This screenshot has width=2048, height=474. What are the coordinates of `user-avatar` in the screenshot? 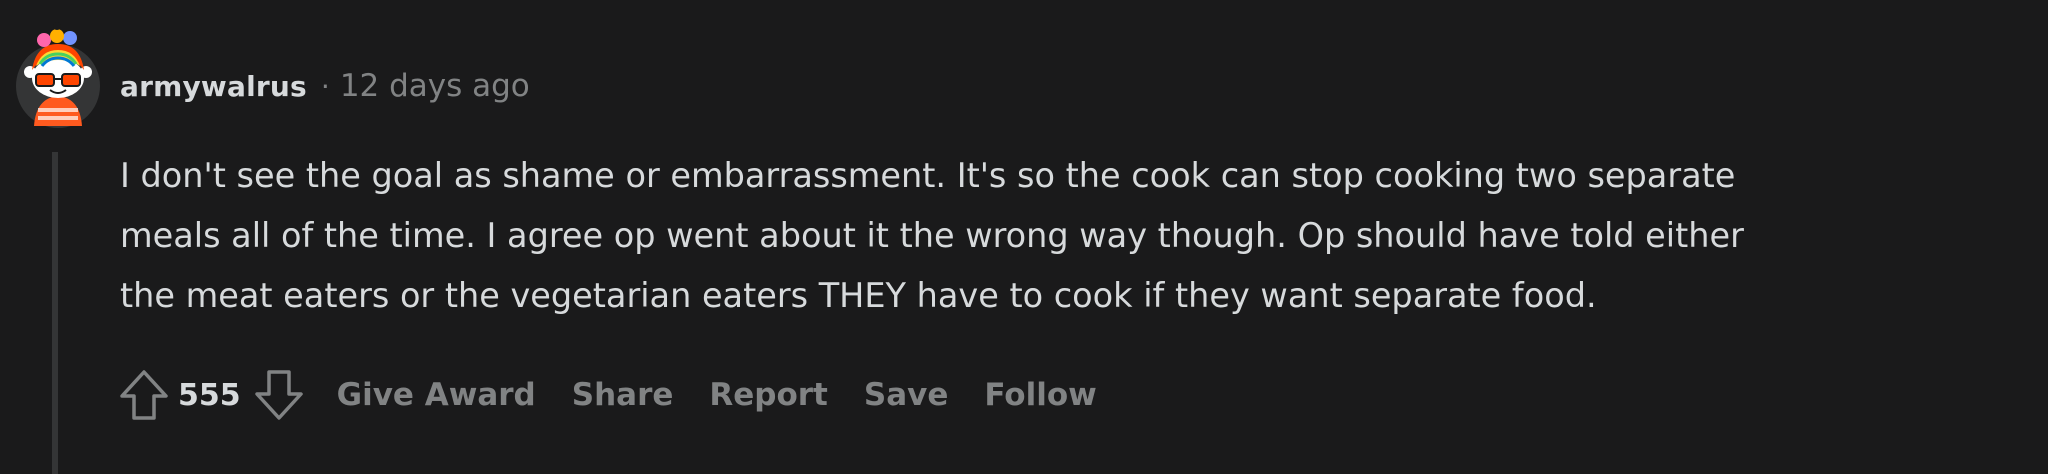 It's located at (58, 76).